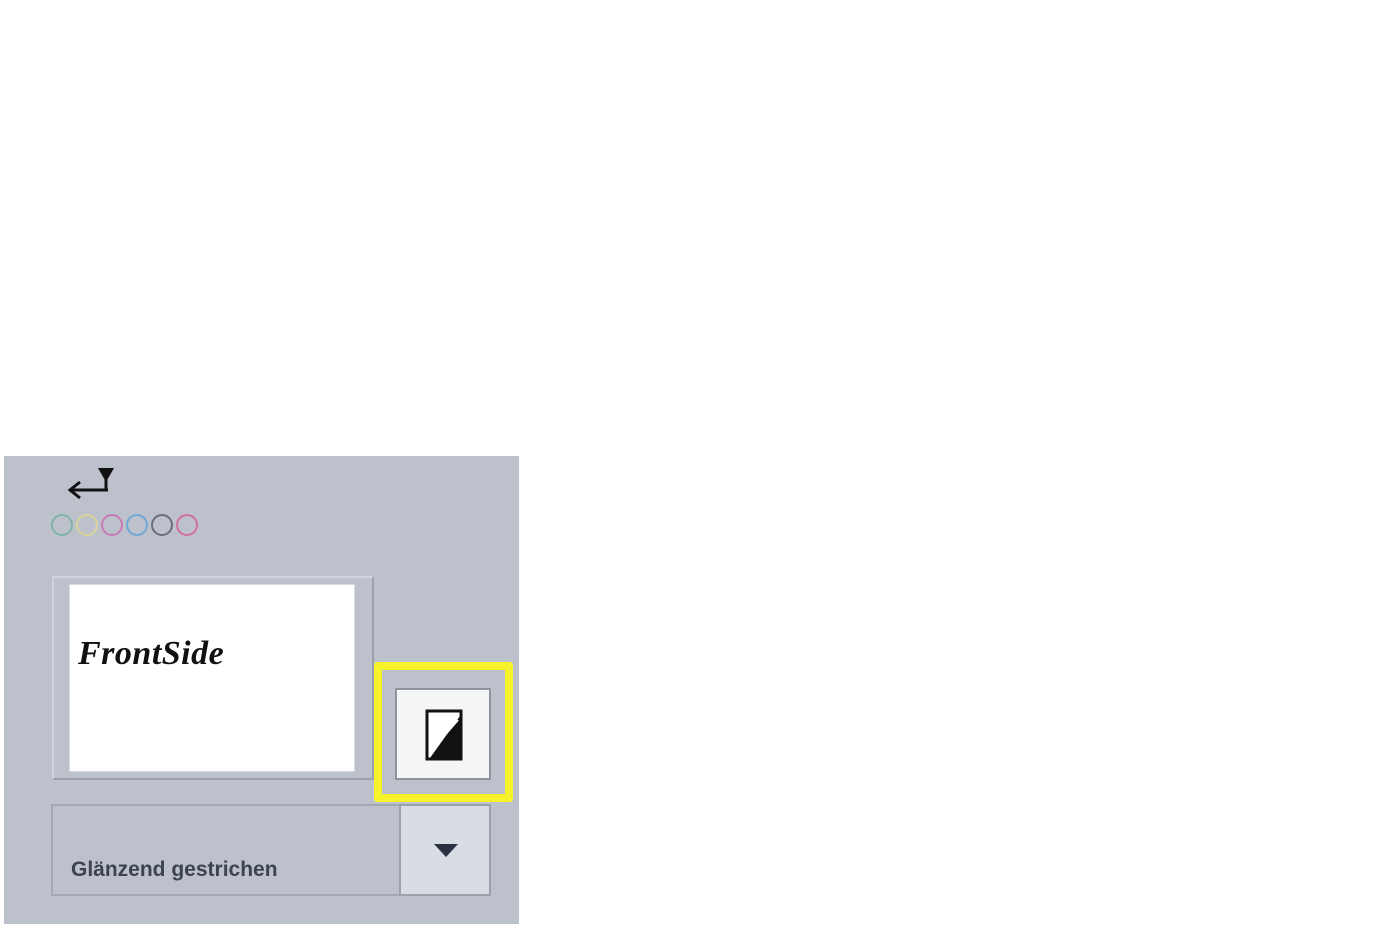 The image size is (1400, 934). Describe the element at coordinates (445, 850) in the screenshot. I see `dropdown-arrow-button` at that location.